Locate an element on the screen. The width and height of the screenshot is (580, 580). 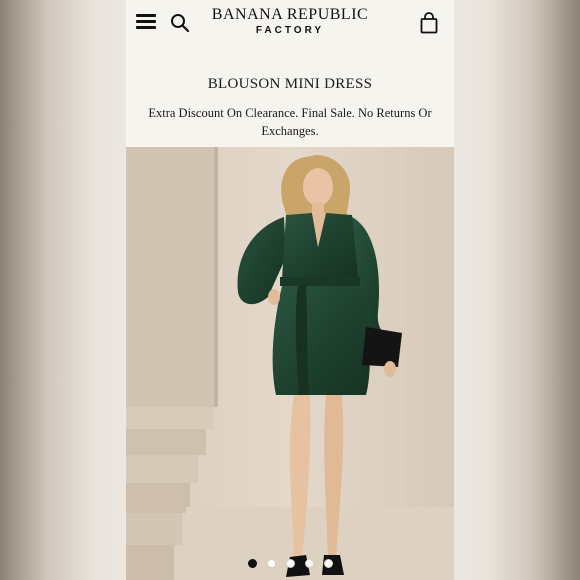
carousel-dots is located at coordinates (290, 561).